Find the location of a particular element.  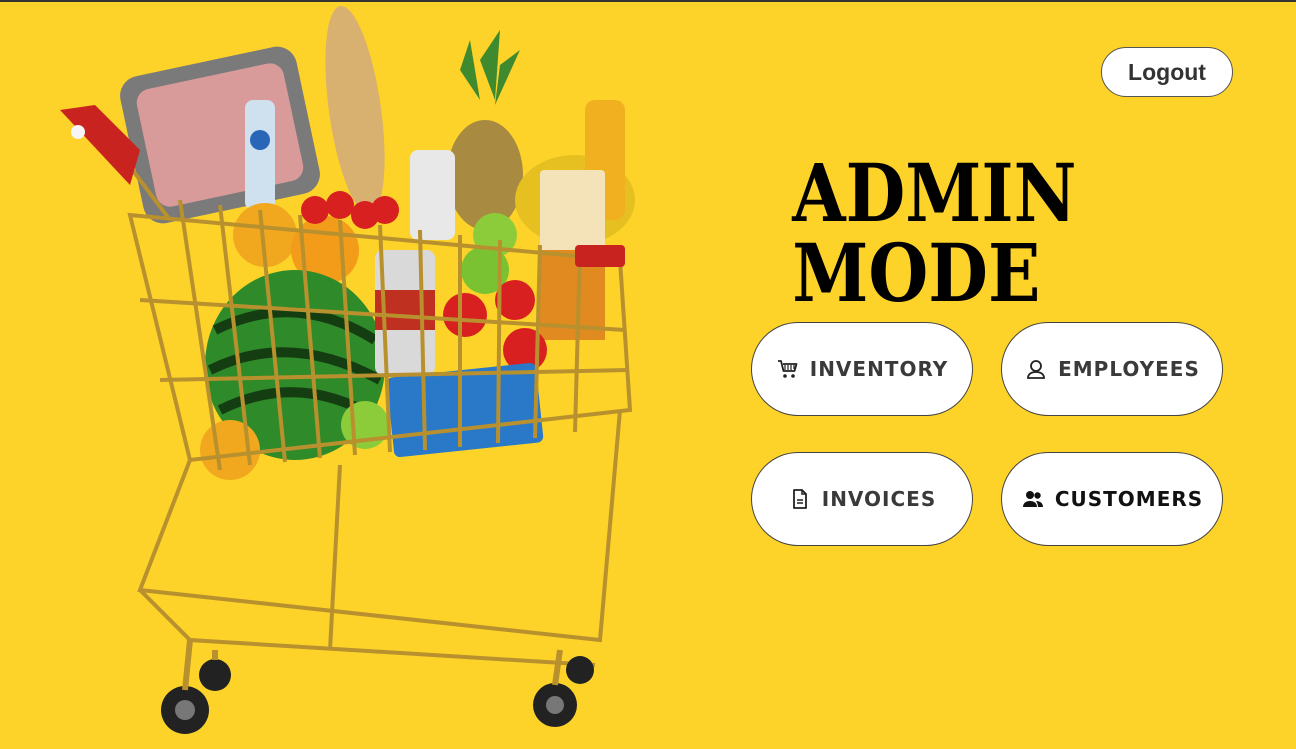

inventory-label: INVENTORY is located at coordinates (879, 369).